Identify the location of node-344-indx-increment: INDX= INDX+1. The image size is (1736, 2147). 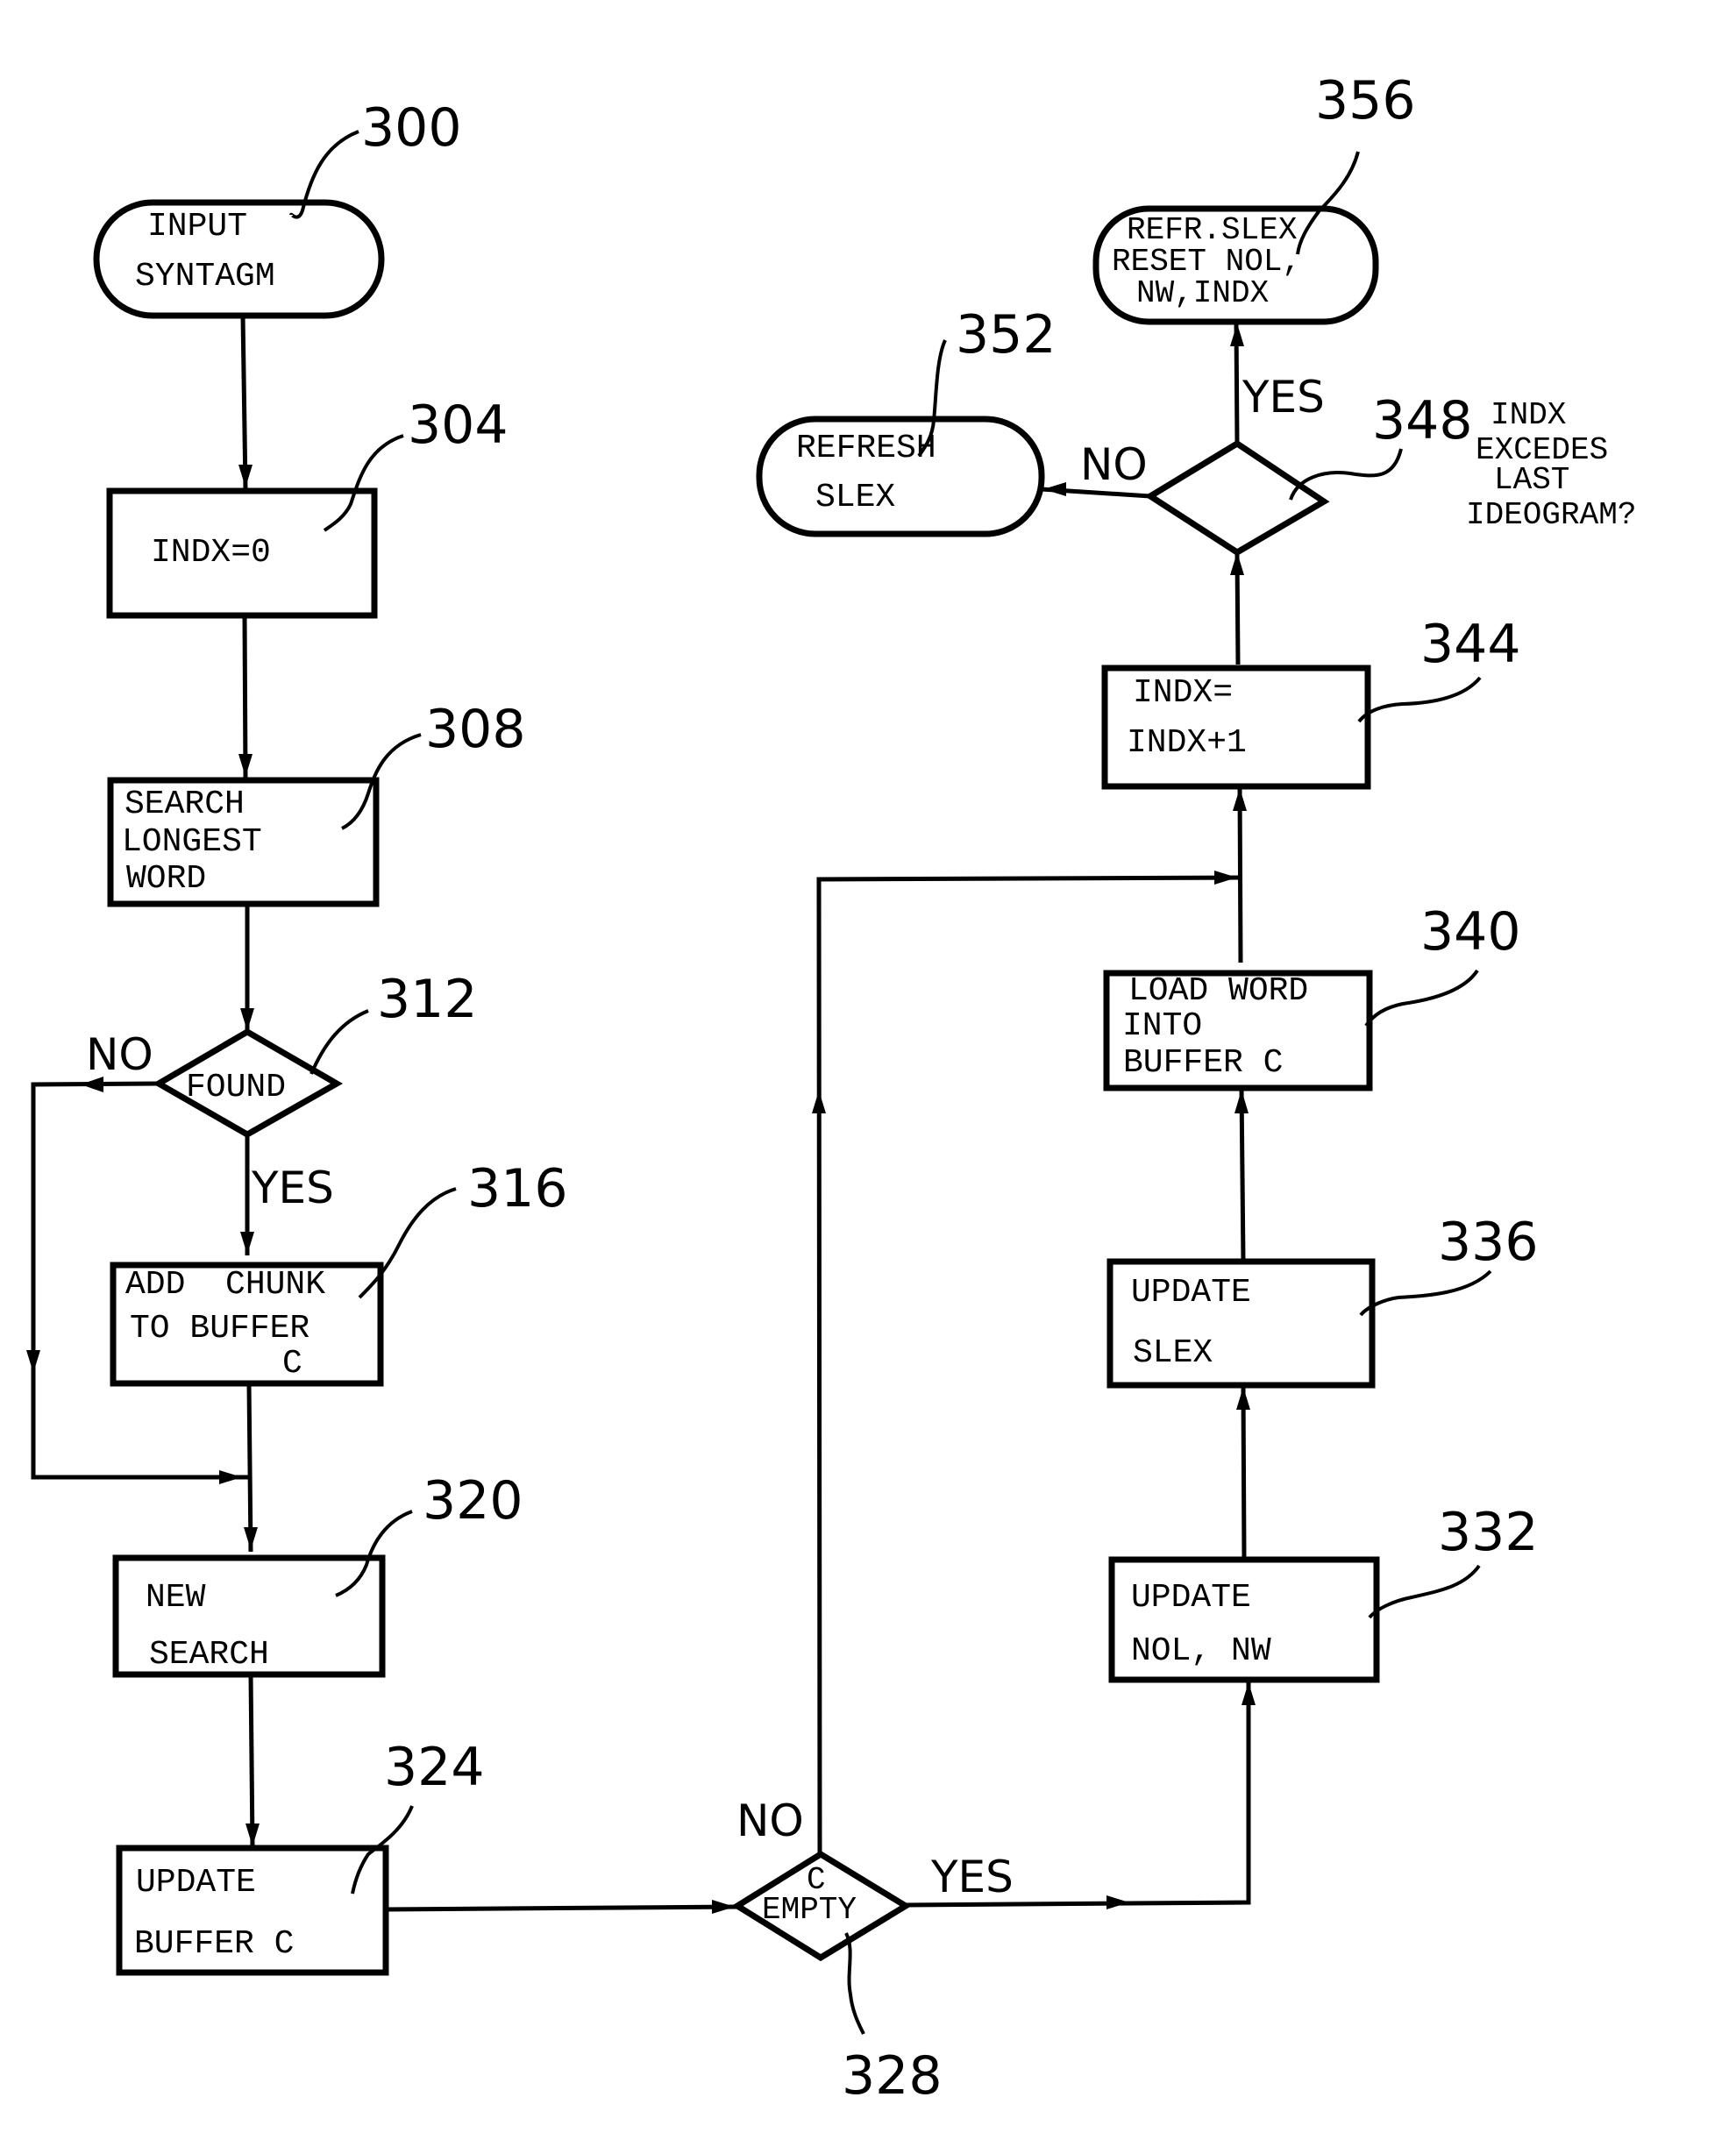
(1236, 727).